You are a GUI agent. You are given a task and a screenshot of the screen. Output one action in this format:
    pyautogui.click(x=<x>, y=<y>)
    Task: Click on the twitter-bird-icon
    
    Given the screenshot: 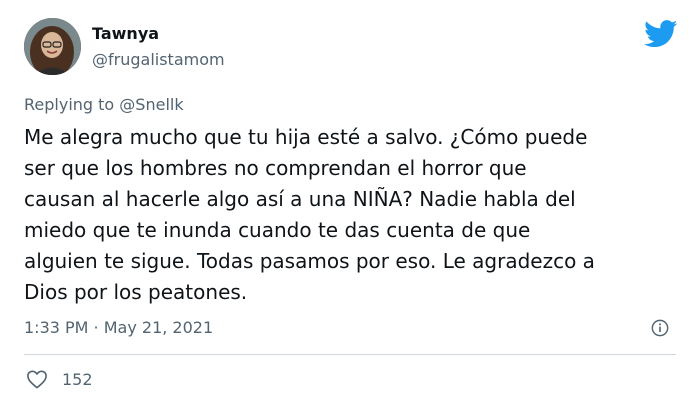 What is the action you would take?
    pyautogui.click(x=661, y=34)
    